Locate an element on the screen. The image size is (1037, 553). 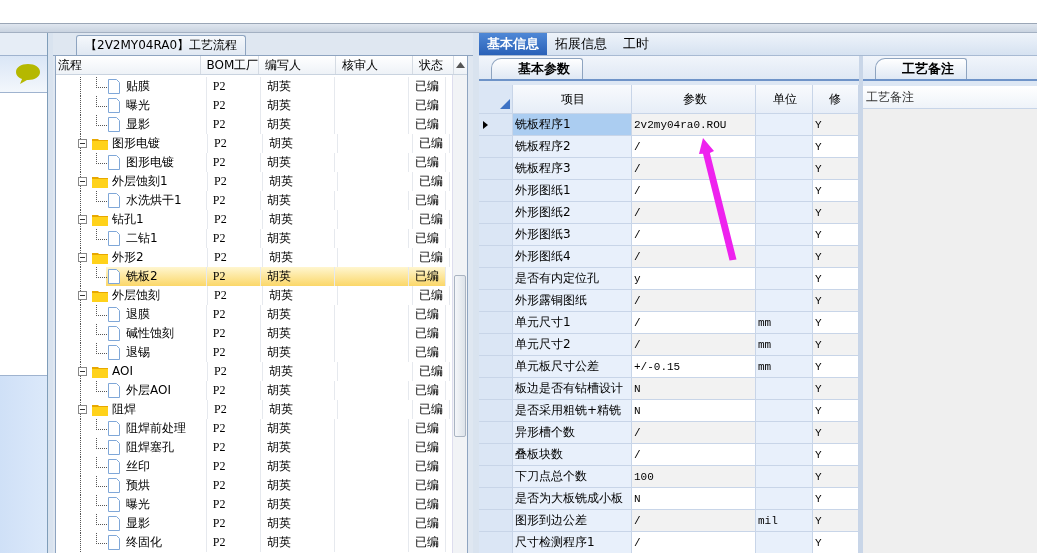
column-header: 流程 is located at coordinates (128, 65).